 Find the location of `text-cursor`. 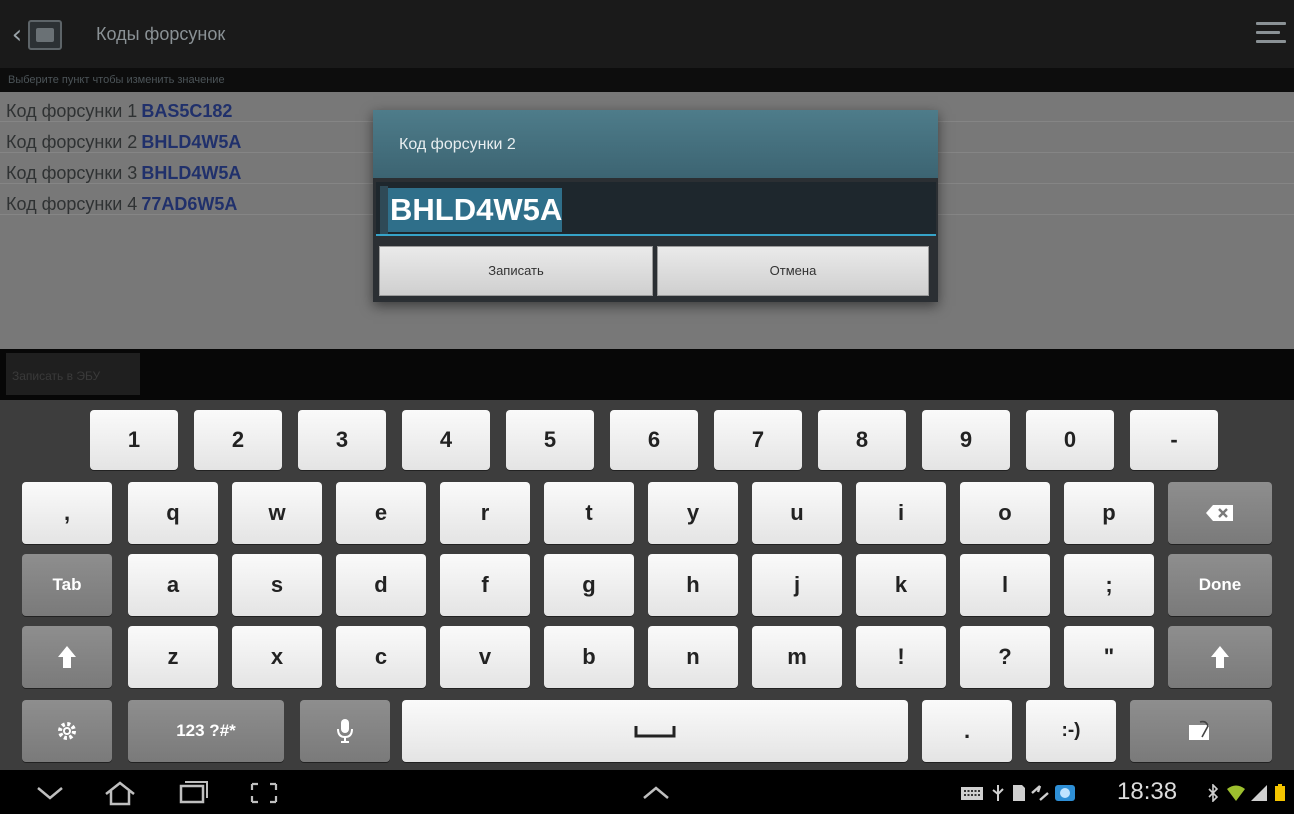

text-cursor is located at coordinates (384, 210).